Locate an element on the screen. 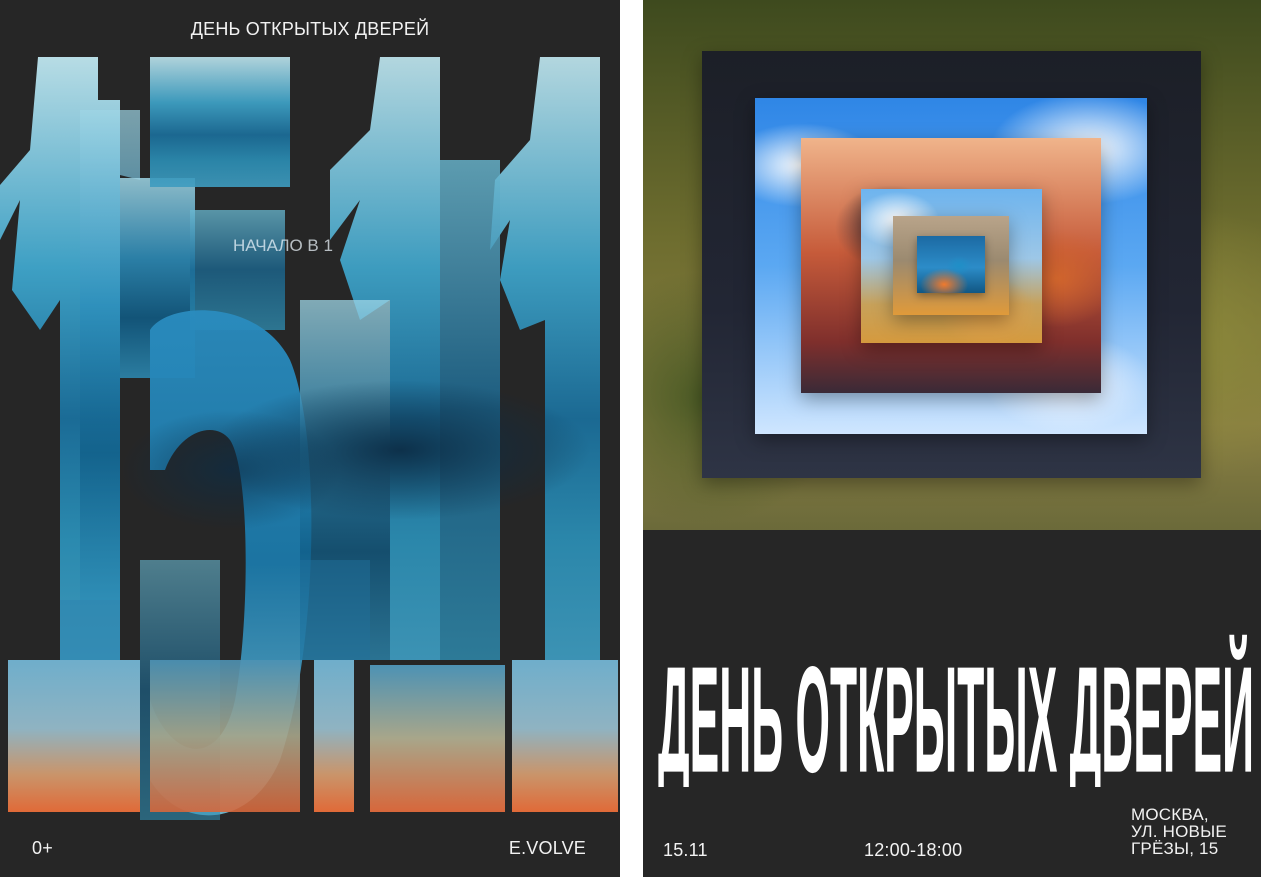 This screenshot has height=877, width=1261. big-title-text: ДЕНЬ ОТКРЫТЫХ ДВЕРЕЙ is located at coordinates (956, 710).